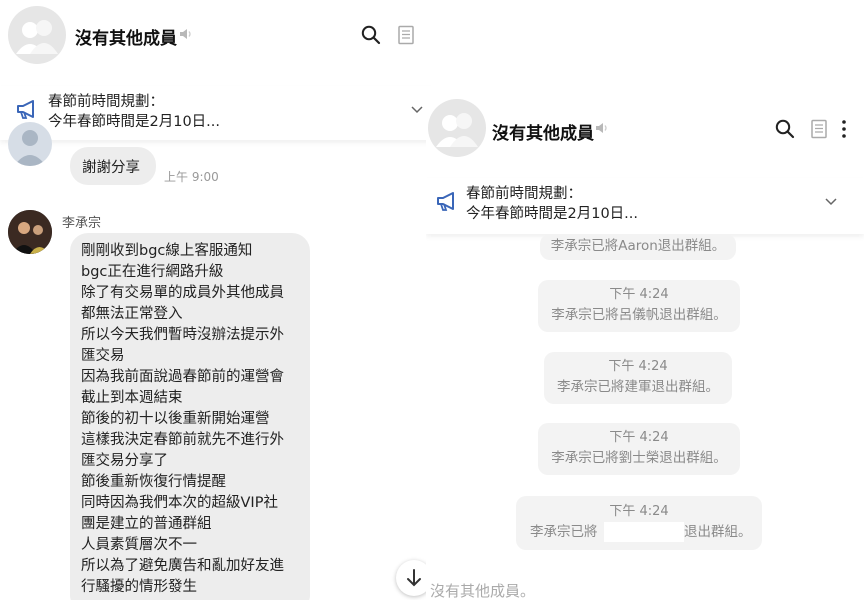 This screenshot has width=864, height=600. Describe the element at coordinates (718, 532) in the screenshot. I see `system-message-text-end: 退出群組。` at that location.